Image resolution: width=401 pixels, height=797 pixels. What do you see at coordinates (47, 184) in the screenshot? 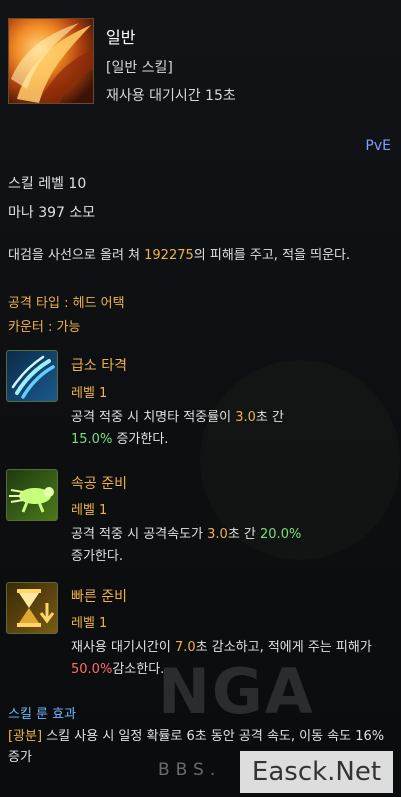
I see `skill-level: 스킬 레벨 10` at bounding box center [47, 184].